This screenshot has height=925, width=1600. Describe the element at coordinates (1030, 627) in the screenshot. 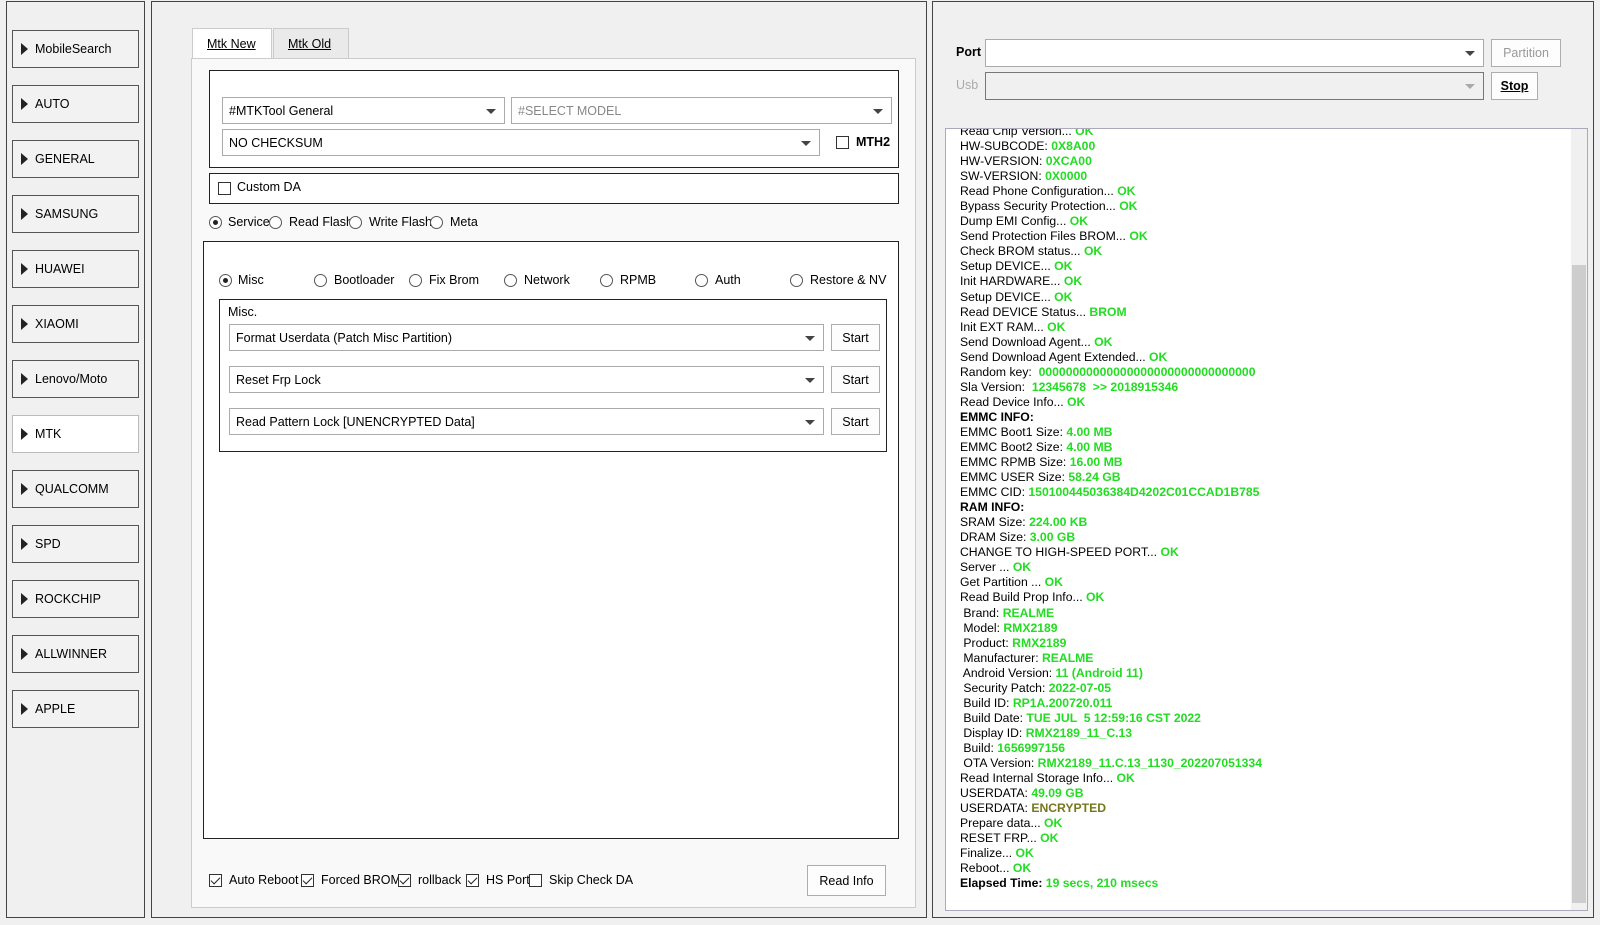

I see `log-line-value: RMX2189` at that location.